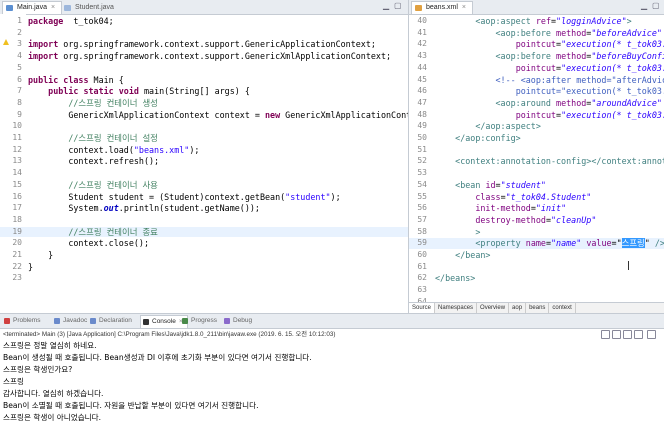  What do you see at coordinates (69, 321) in the screenshot?
I see `tab-javadoc: Javadoc` at bounding box center [69, 321].